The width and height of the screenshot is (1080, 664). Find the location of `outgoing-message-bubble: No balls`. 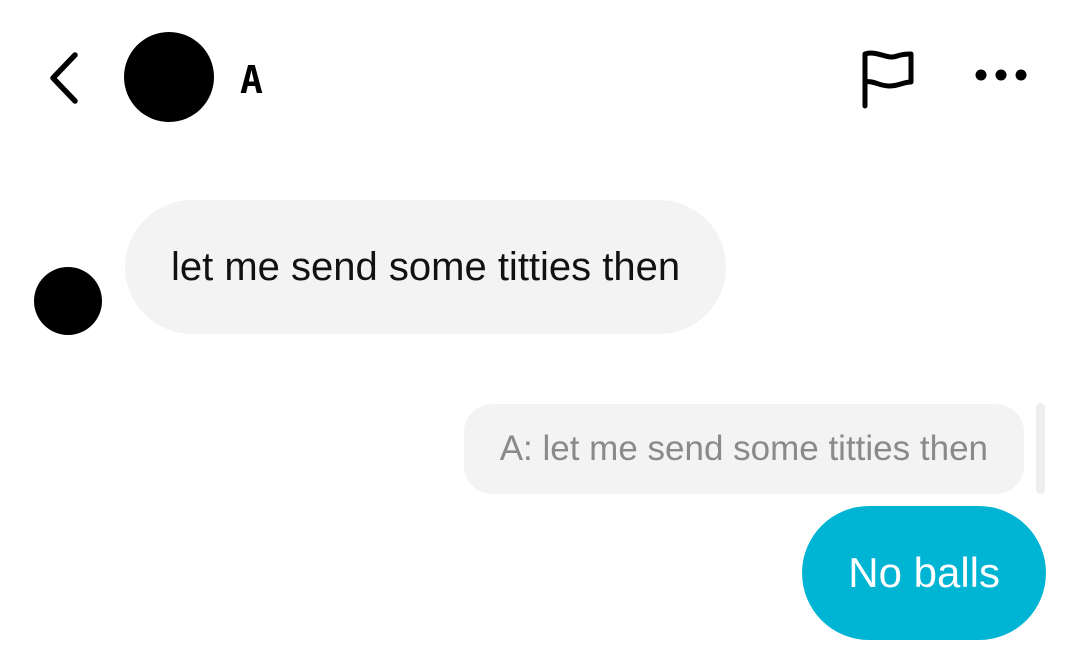

outgoing-message-bubble: No balls is located at coordinates (924, 573).